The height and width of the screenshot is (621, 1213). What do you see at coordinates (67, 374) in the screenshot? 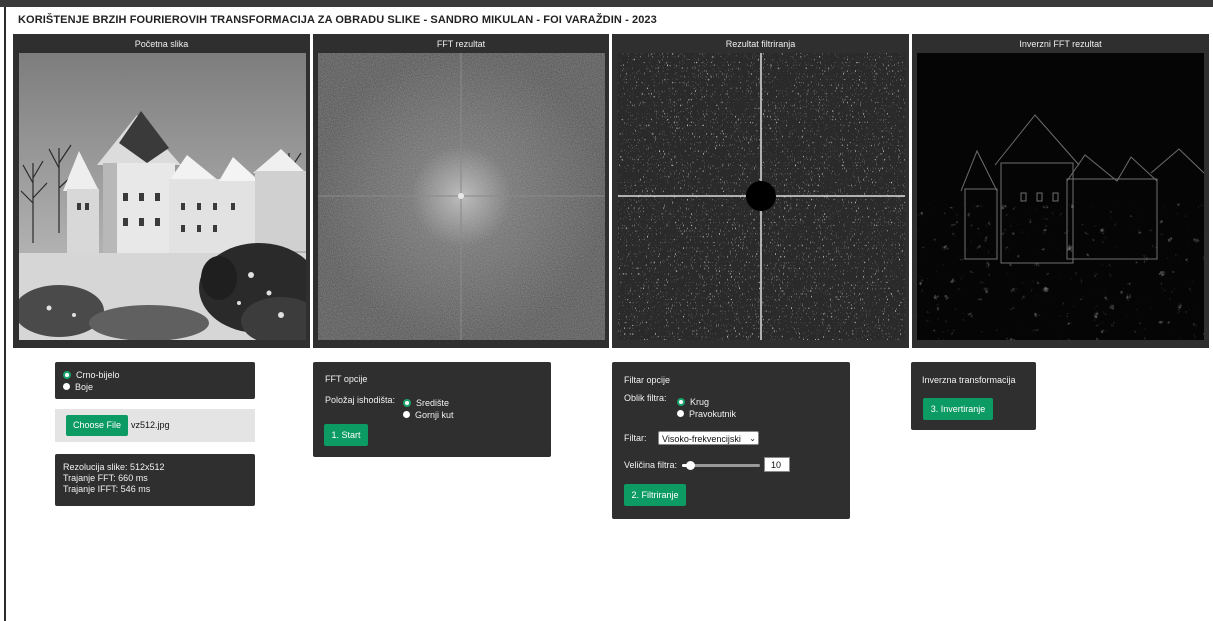
I see `radio-grayscale-indicator` at bounding box center [67, 374].